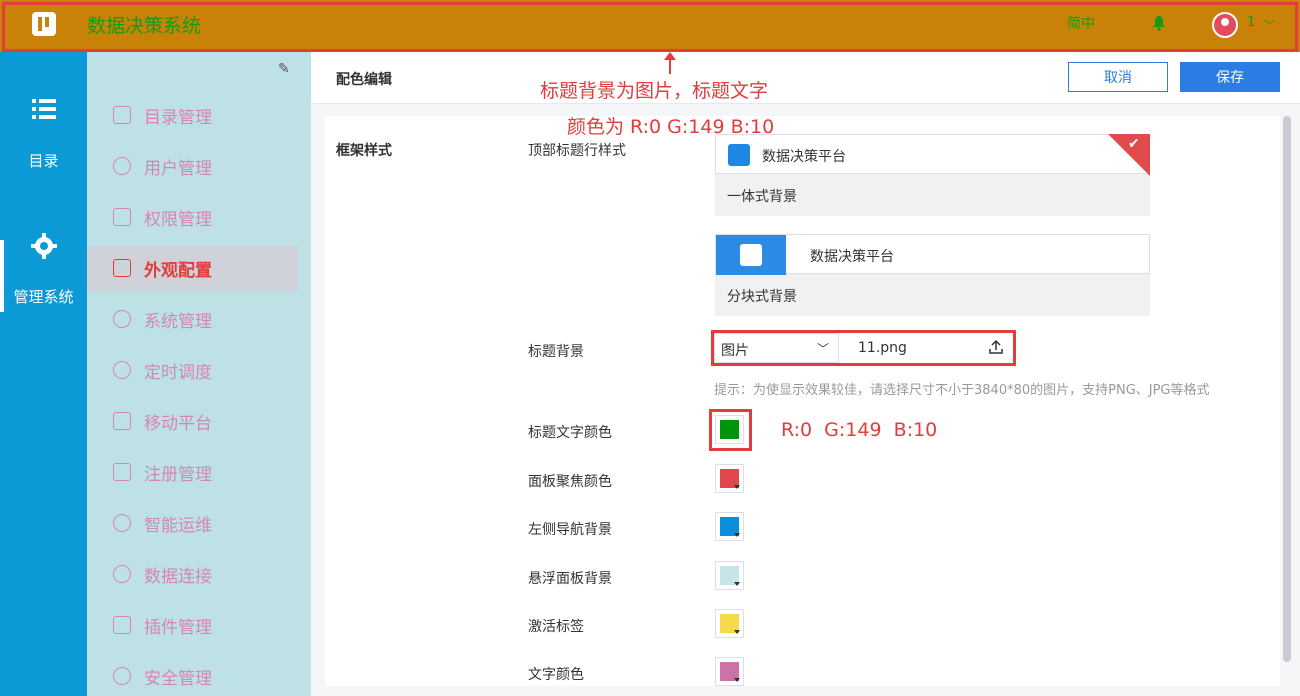 The width and height of the screenshot is (1300, 696). What do you see at coordinates (122, 574) in the screenshot?
I see `link-icon` at bounding box center [122, 574].